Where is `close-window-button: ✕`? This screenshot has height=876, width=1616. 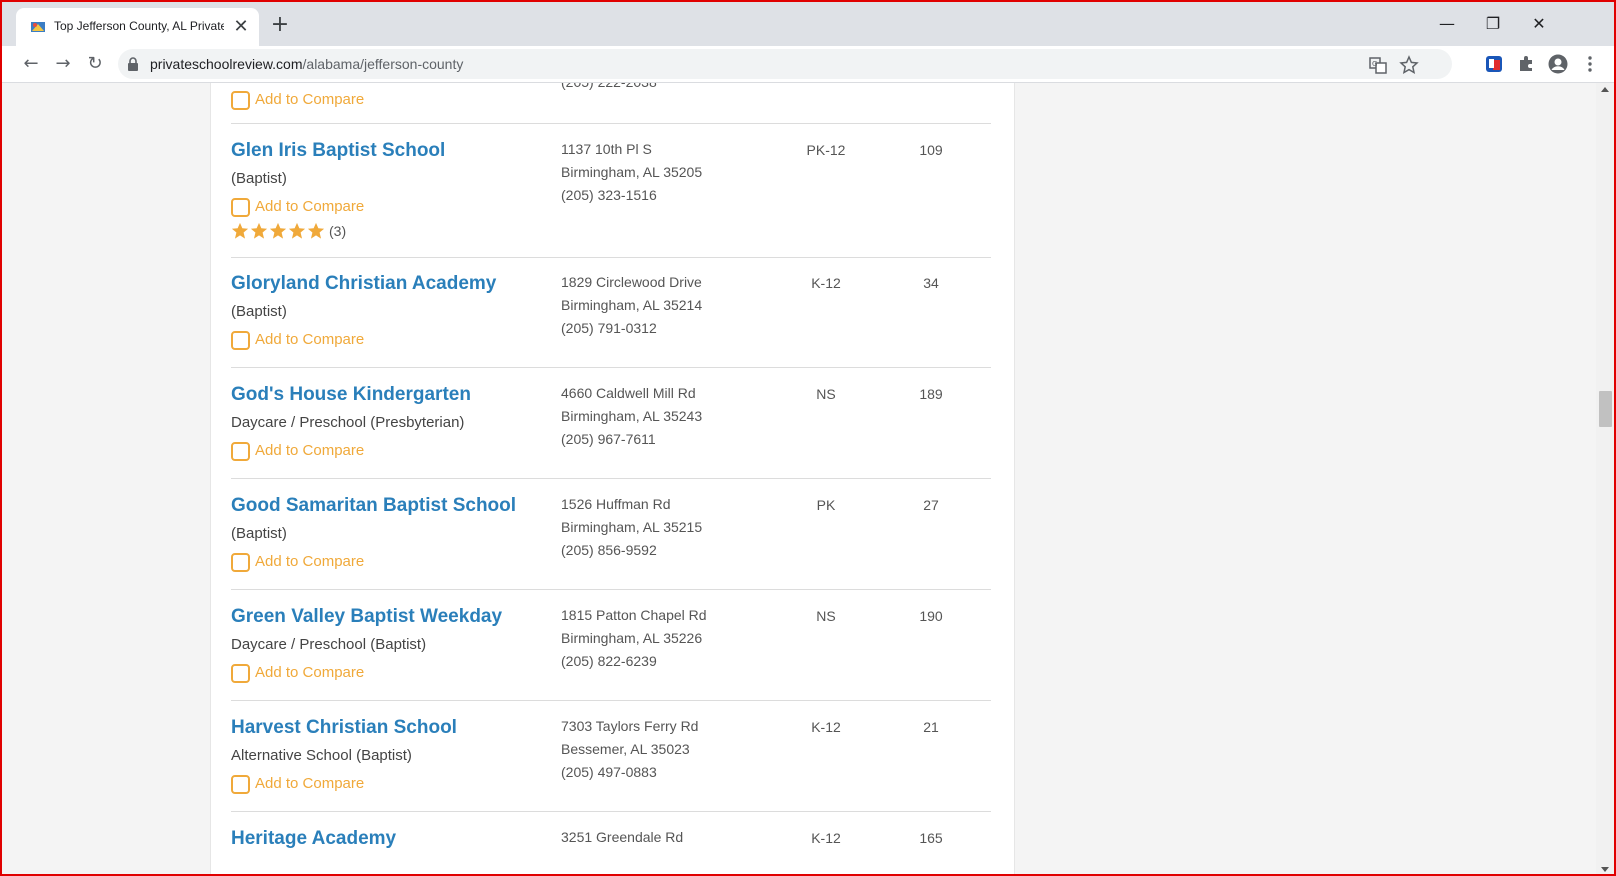 close-window-button: ✕ is located at coordinates (1539, 24).